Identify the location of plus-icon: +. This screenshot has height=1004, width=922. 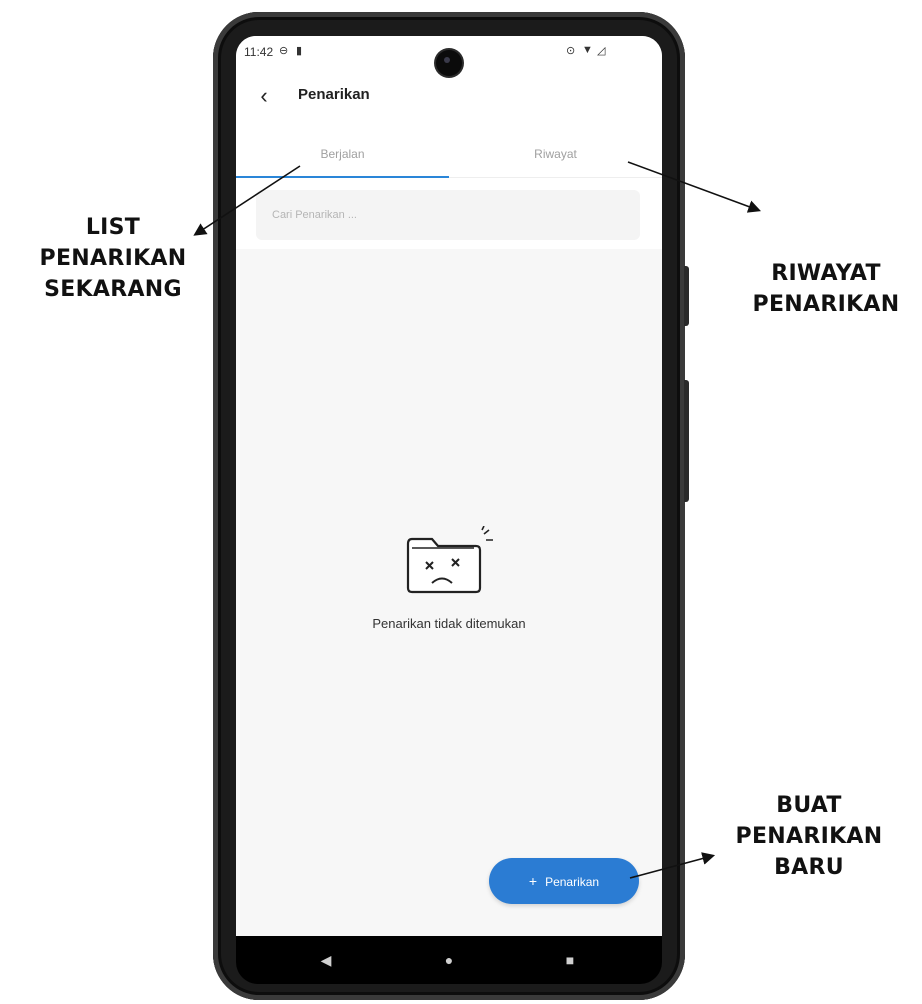
(533, 881).